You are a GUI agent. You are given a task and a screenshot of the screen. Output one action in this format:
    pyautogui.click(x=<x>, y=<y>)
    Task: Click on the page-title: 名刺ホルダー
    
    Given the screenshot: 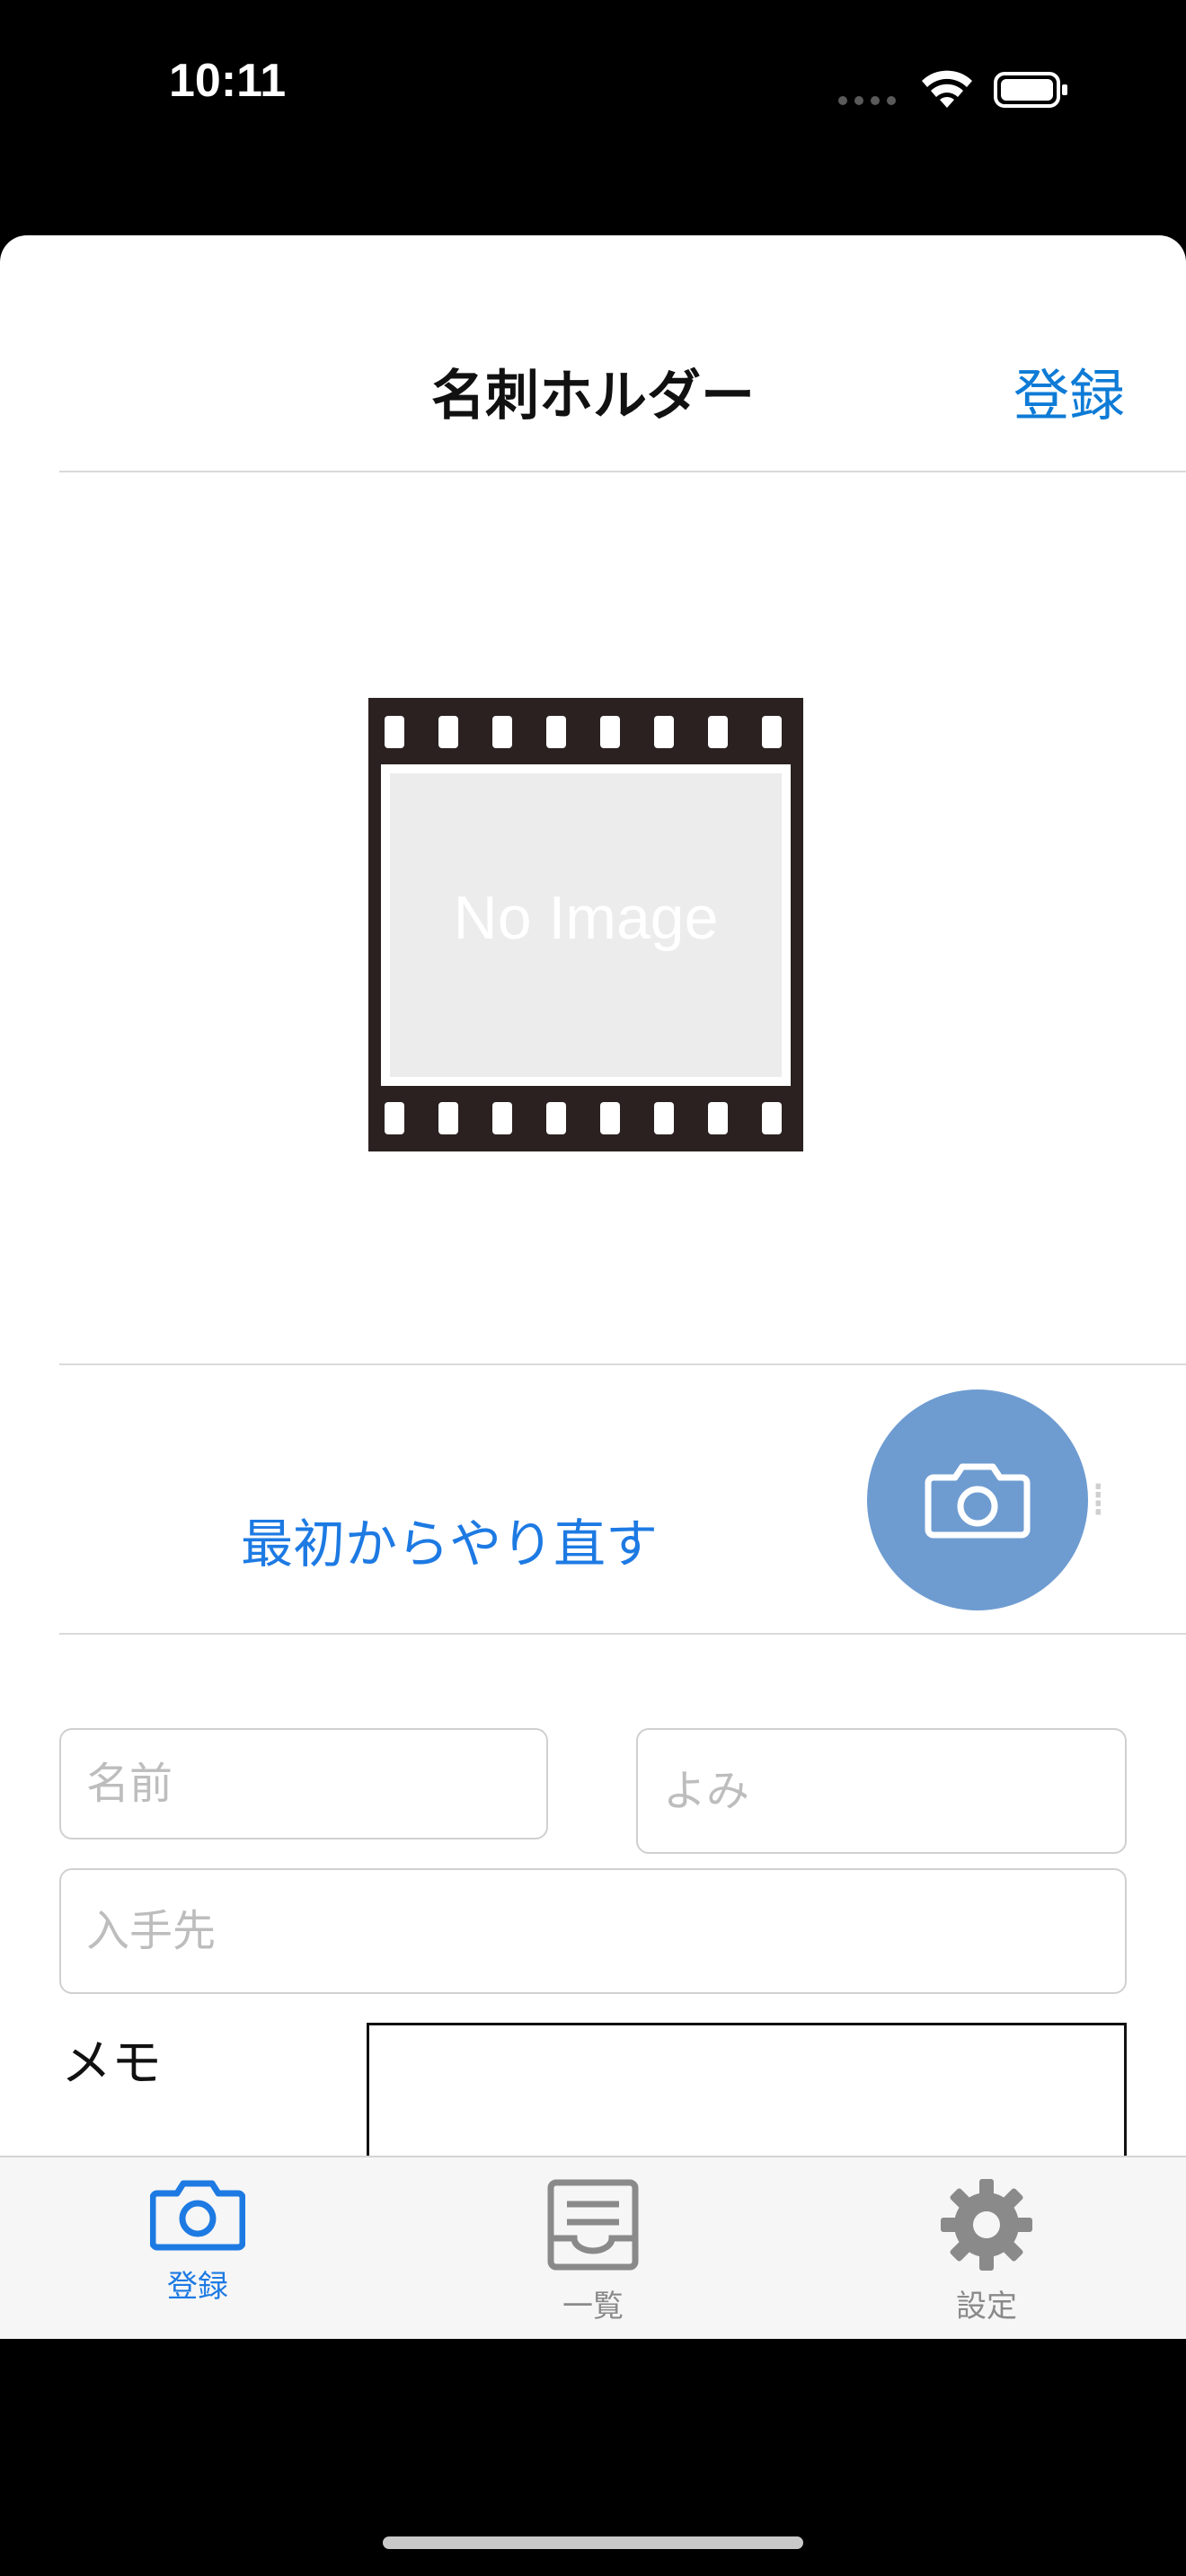 What is the action you would take?
    pyautogui.click(x=593, y=396)
    